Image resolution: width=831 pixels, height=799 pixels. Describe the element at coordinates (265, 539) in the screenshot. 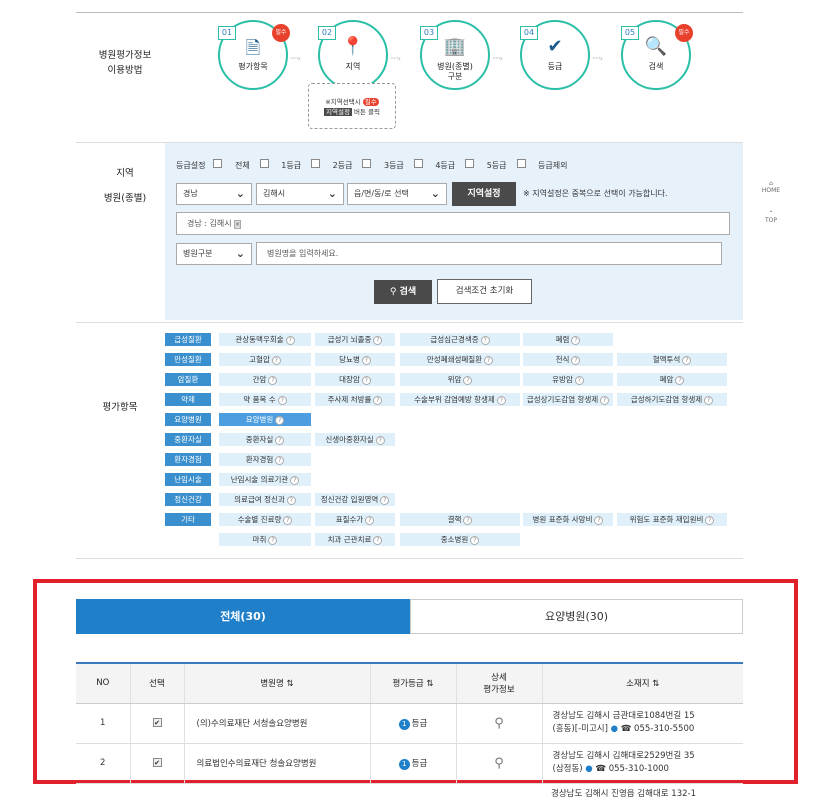

I see `eval-item: 마취?` at that location.